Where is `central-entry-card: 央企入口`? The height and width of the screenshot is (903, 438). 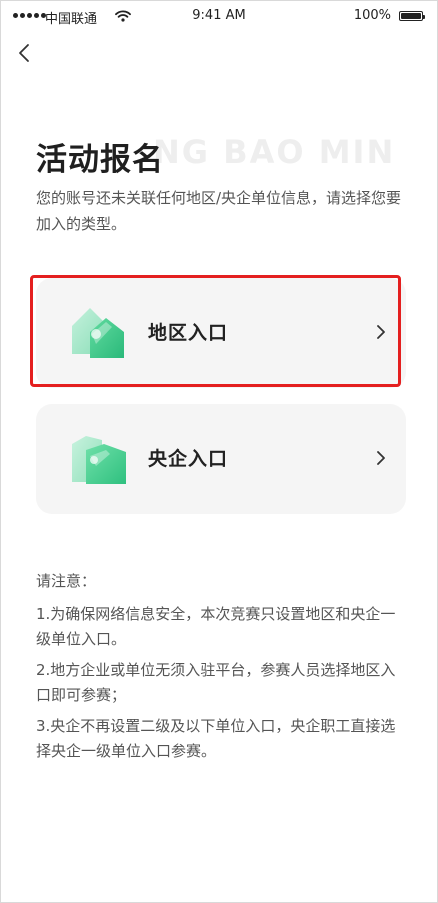 central-entry-card: 央企入口 is located at coordinates (221, 459).